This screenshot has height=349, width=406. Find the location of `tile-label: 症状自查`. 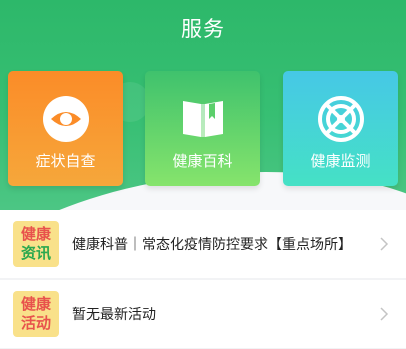

tile-label: 症状自查 is located at coordinates (65, 161).